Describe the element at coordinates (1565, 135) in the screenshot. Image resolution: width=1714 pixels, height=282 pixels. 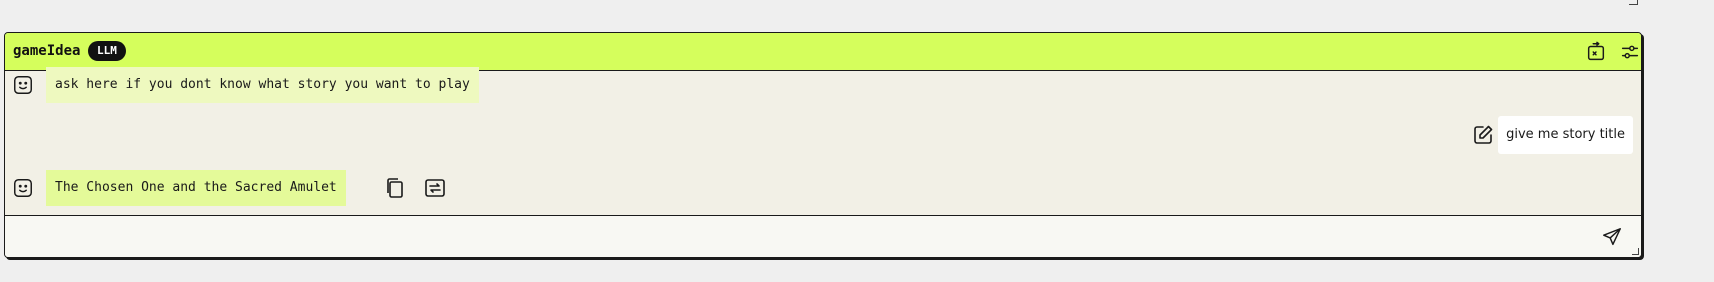
I see `user-message: give me story title` at that location.